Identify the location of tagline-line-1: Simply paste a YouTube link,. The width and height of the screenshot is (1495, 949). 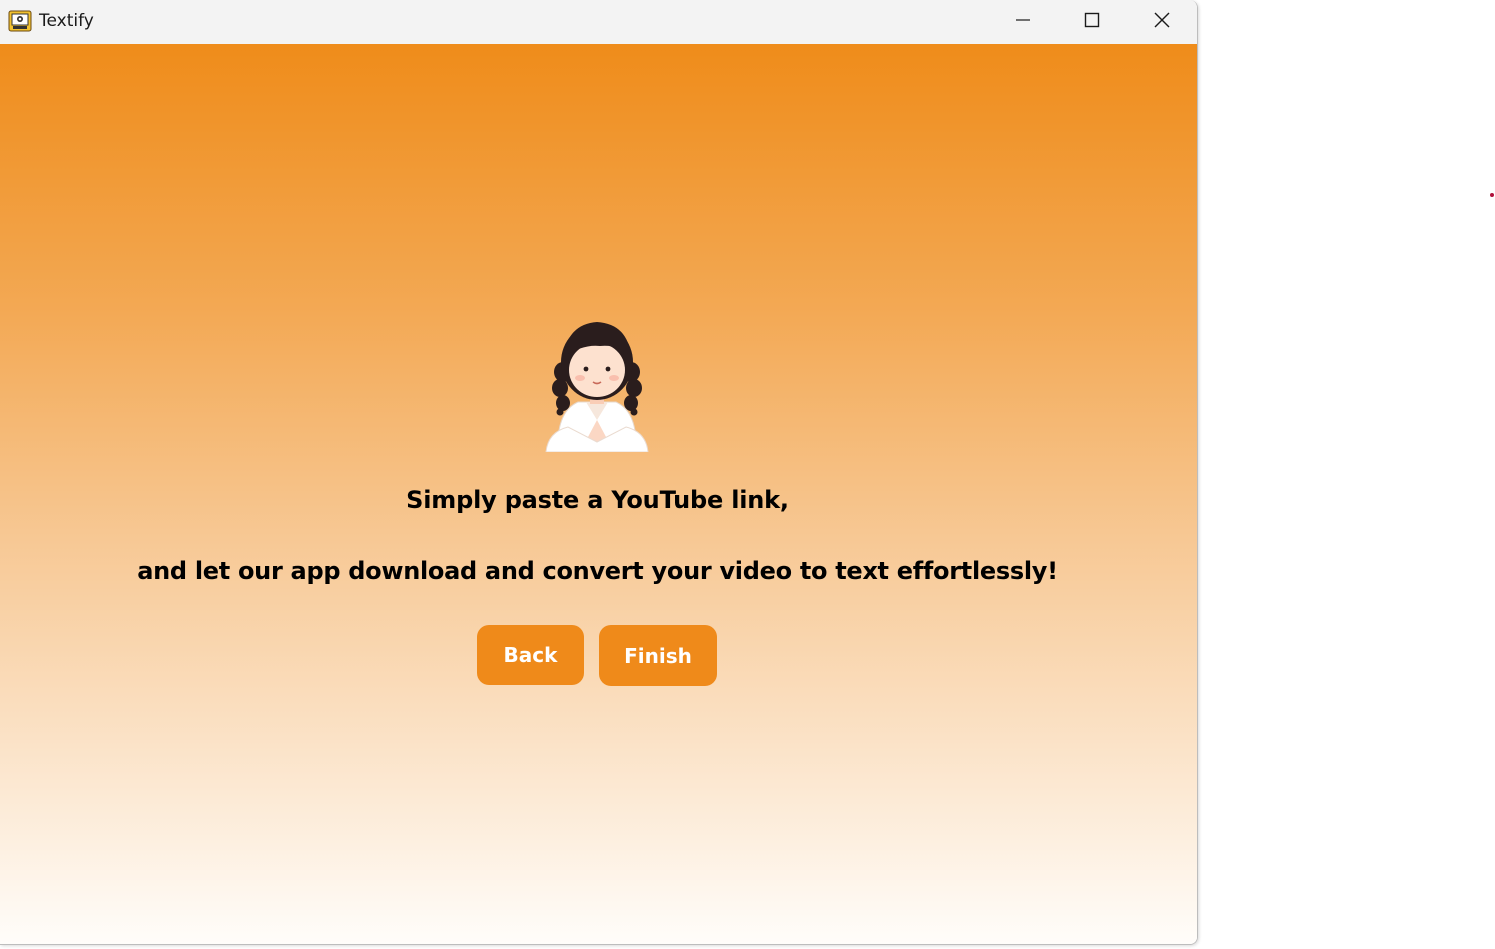
(597, 500).